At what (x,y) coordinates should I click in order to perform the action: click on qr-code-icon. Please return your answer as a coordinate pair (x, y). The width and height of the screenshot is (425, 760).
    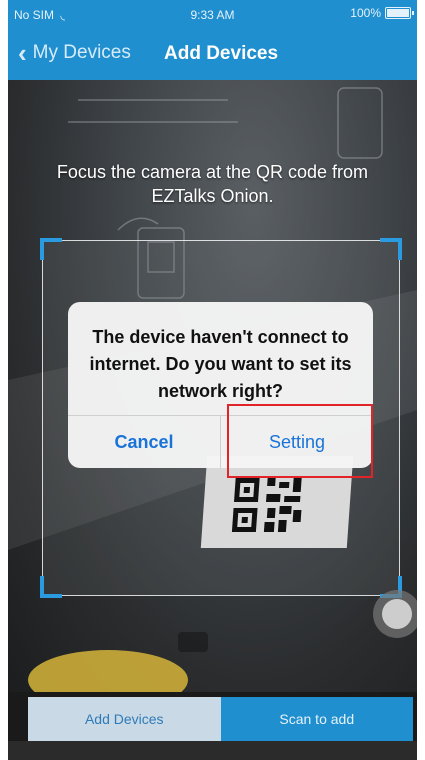
    Looking at the image, I should click on (266, 505).